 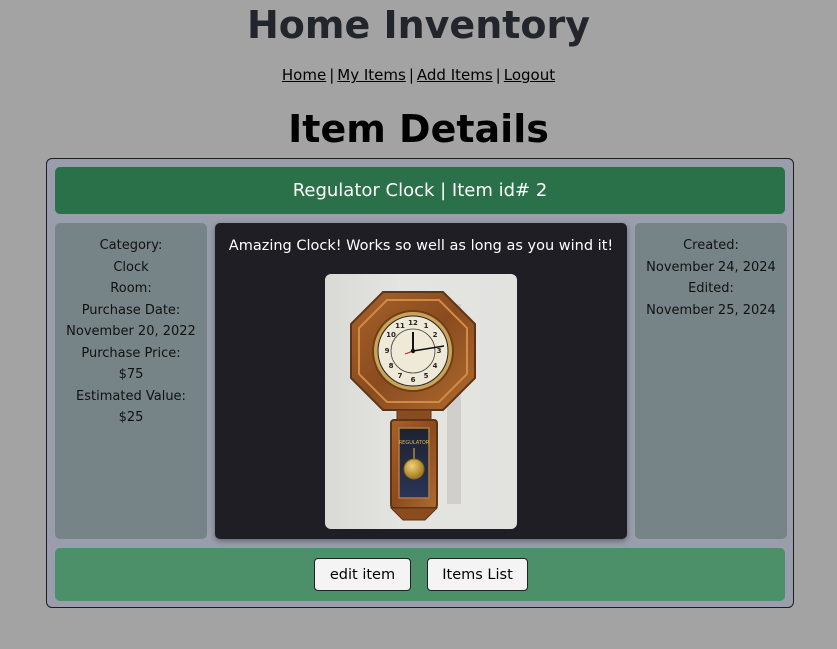 What do you see at coordinates (414, 443) in the screenshot?
I see `clock-label-text: REGULATOR` at bounding box center [414, 443].